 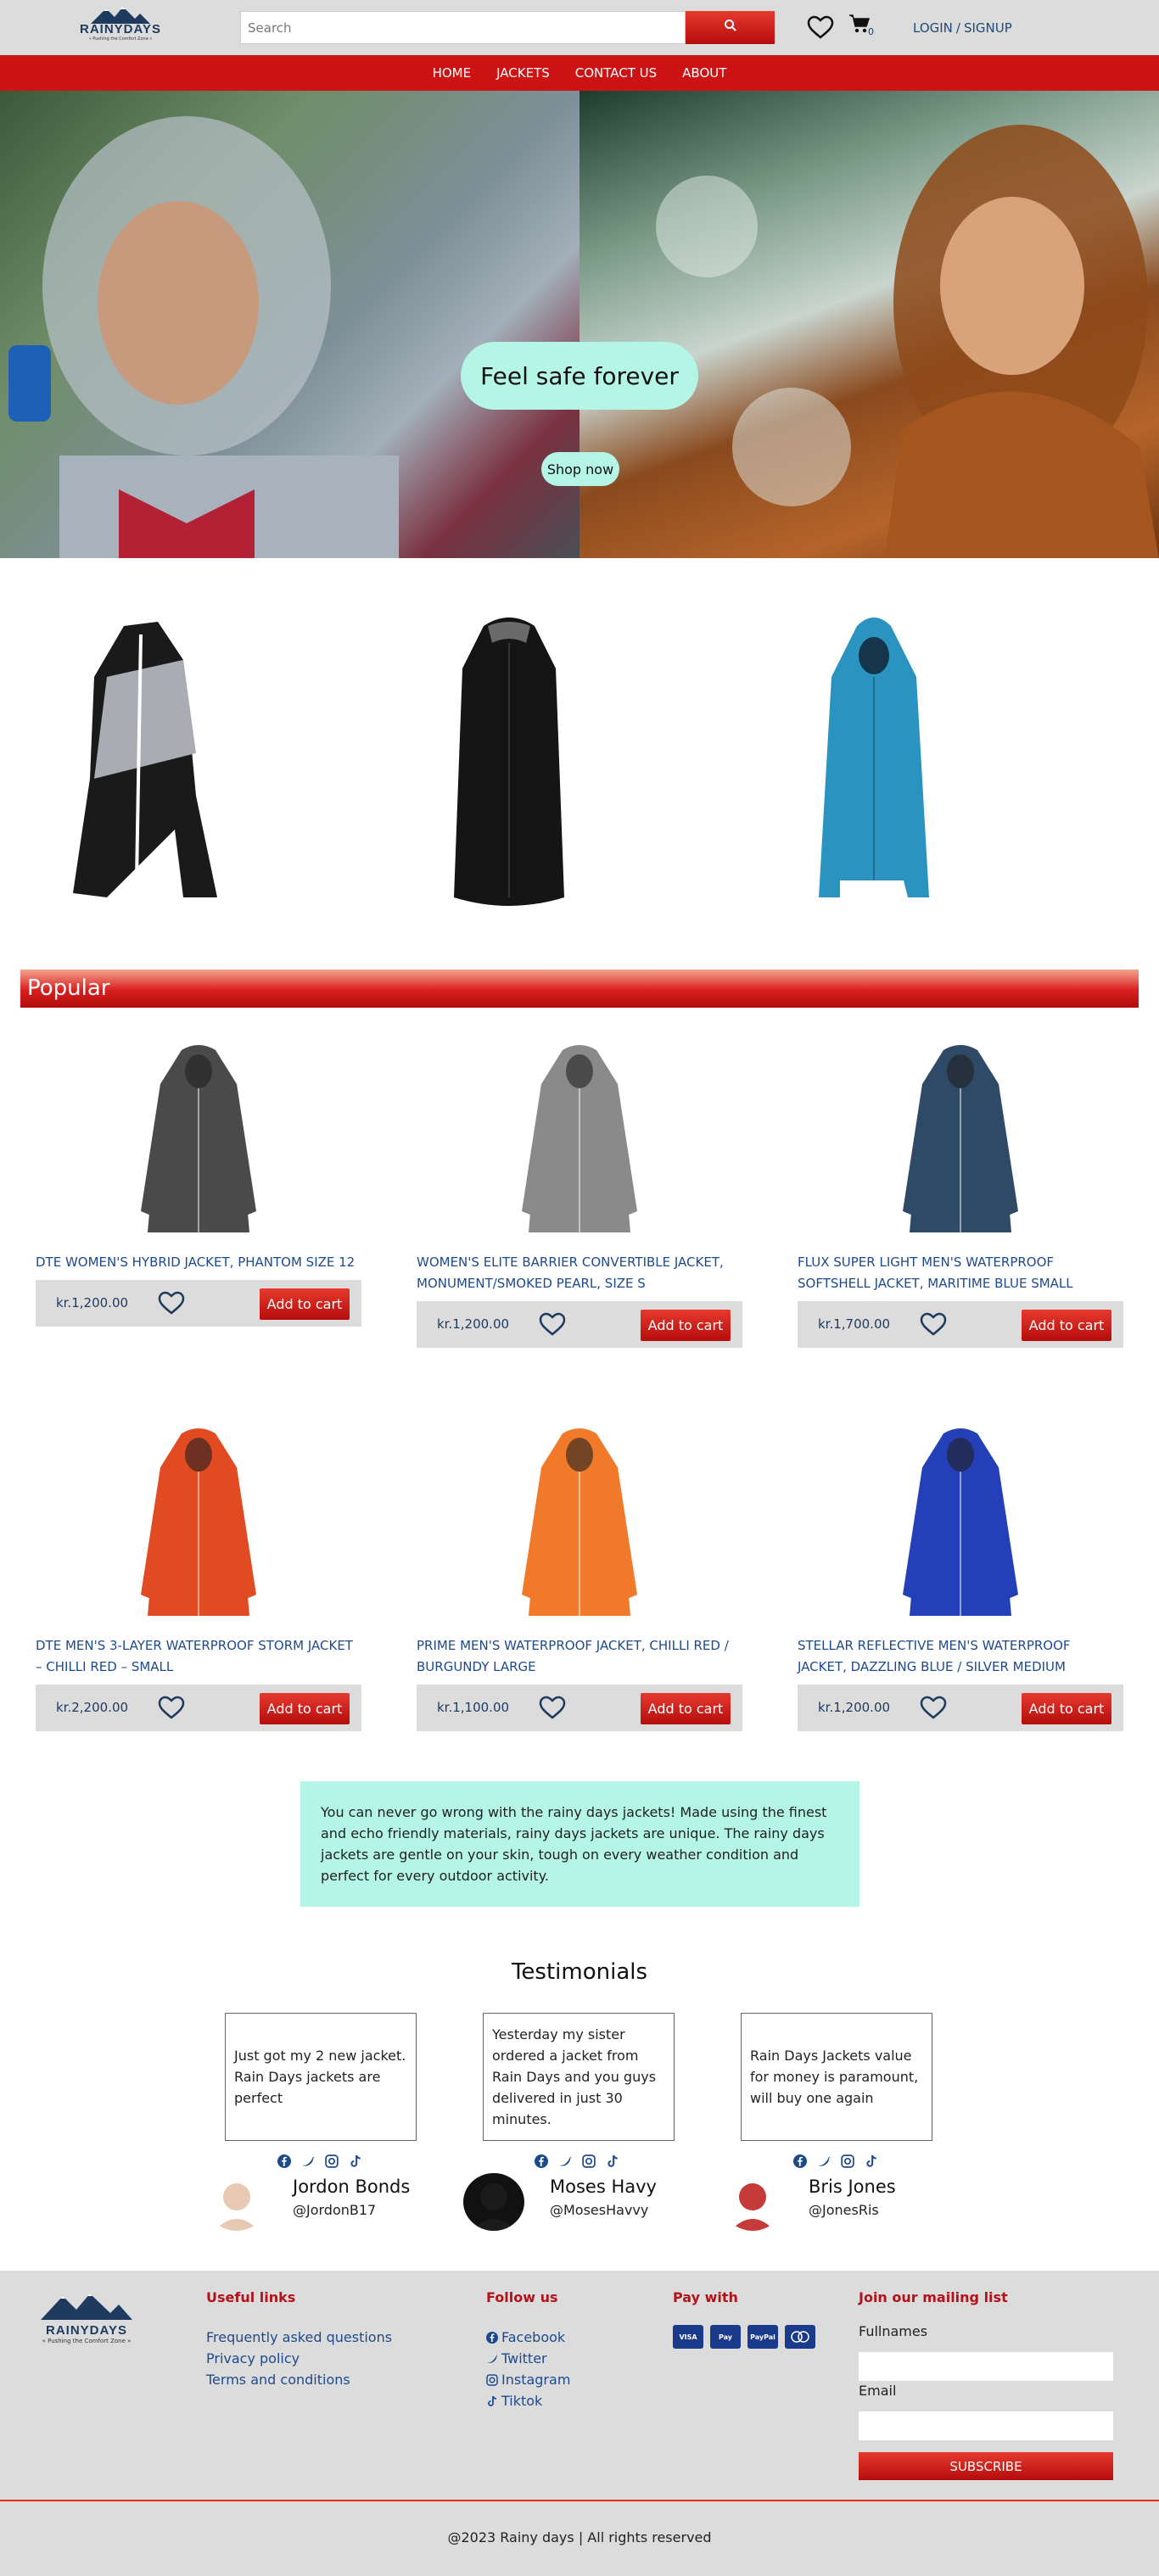 What do you see at coordinates (528, 2400) in the screenshot?
I see `tiktok-link: Tiktok` at bounding box center [528, 2400].